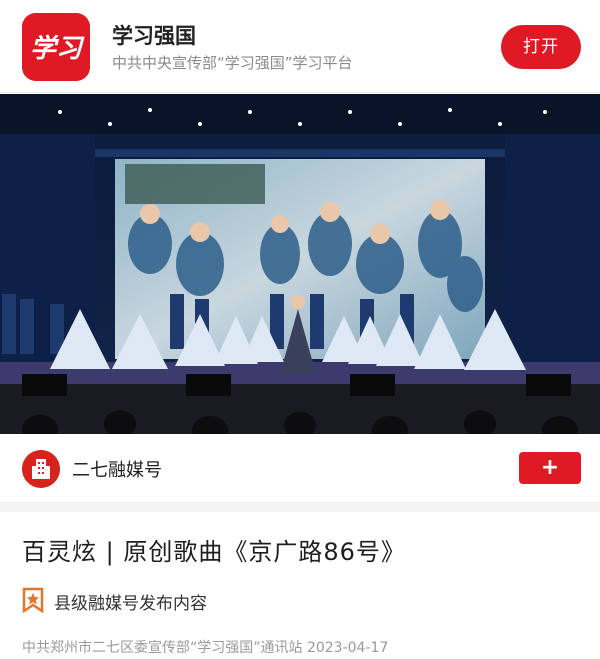 This screenshot has width=600, height=659. I want to click on app-logo: 学习, so click(56, 47).